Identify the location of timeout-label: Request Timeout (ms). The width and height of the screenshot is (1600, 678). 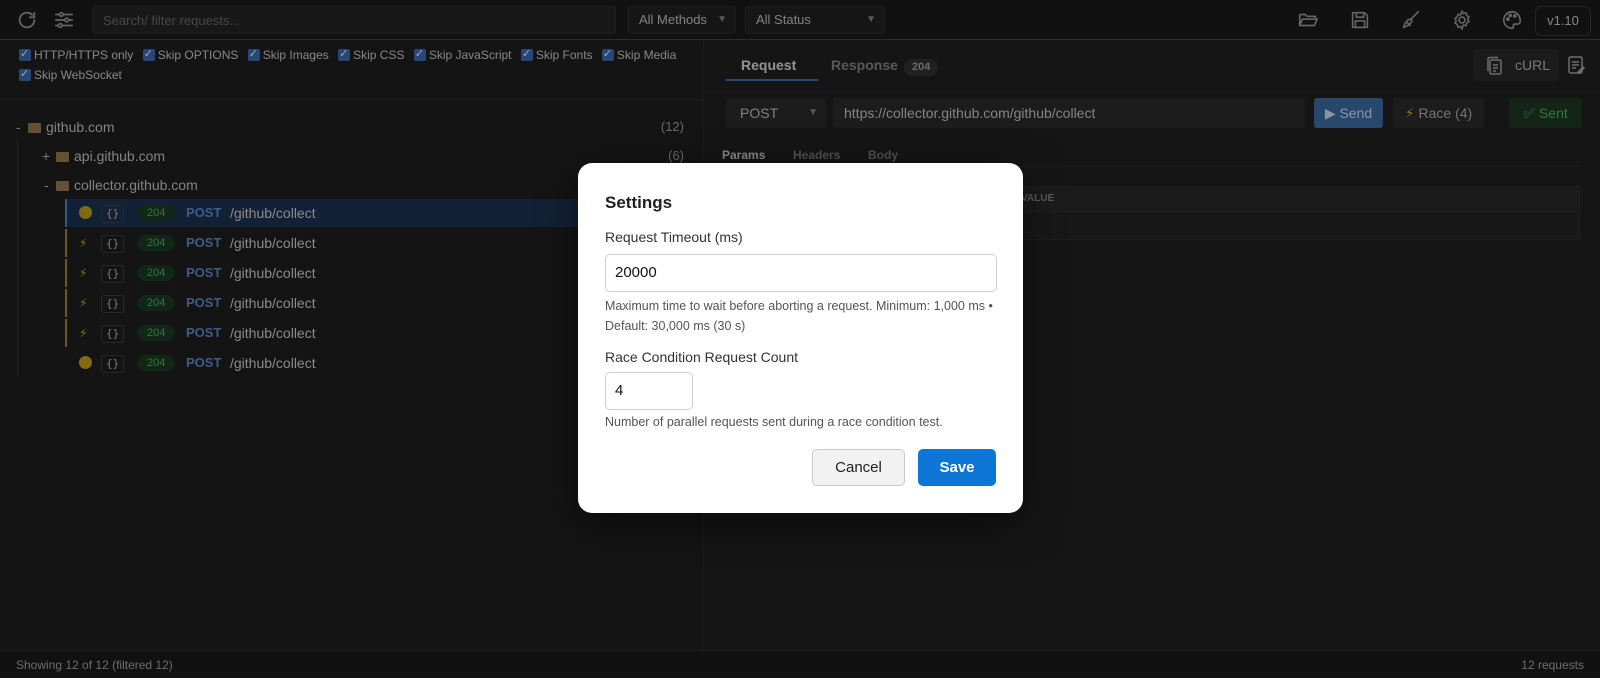
(674, 237).